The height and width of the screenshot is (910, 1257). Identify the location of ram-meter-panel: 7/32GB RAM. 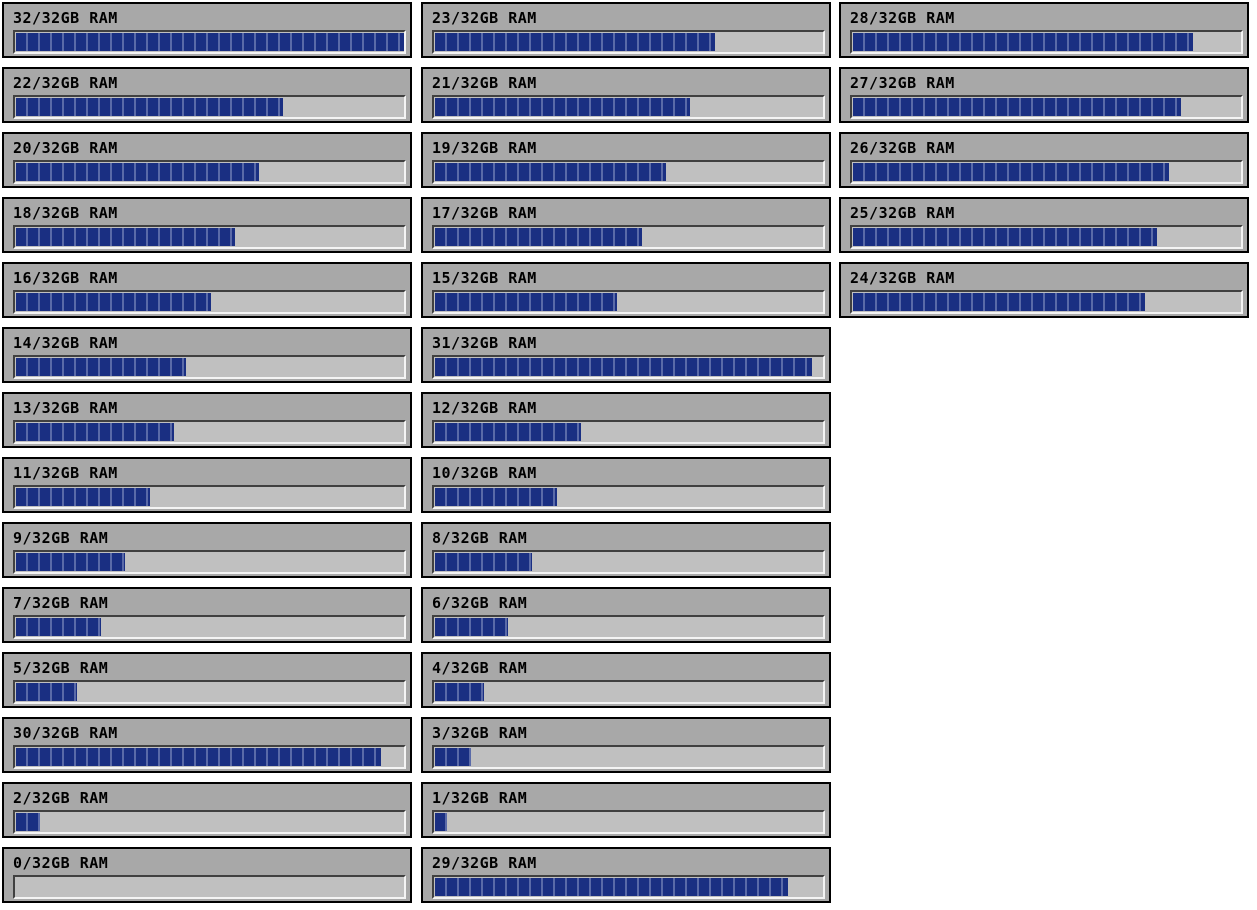
(207, 615).